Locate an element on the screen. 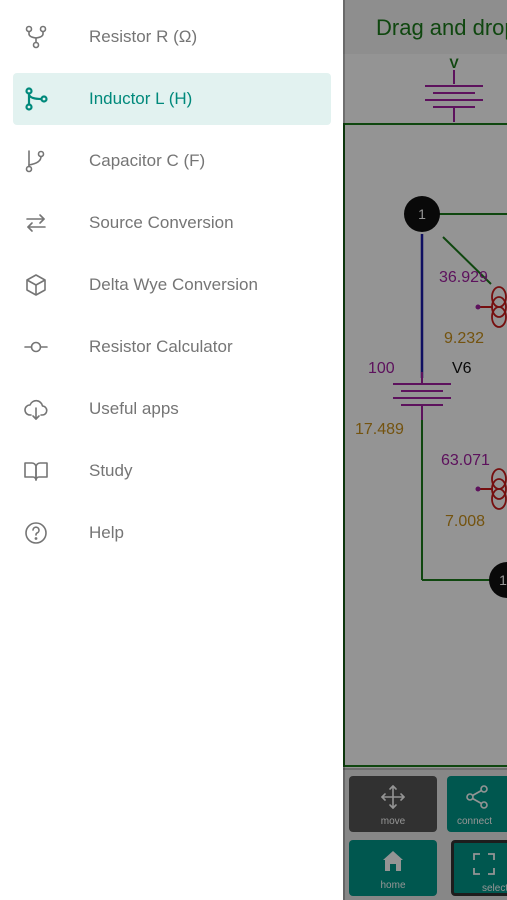 The height and width of the screenshot is (900, 507). menu-item-inductor: Inductor L (H) is located at coordinates (172, 99).